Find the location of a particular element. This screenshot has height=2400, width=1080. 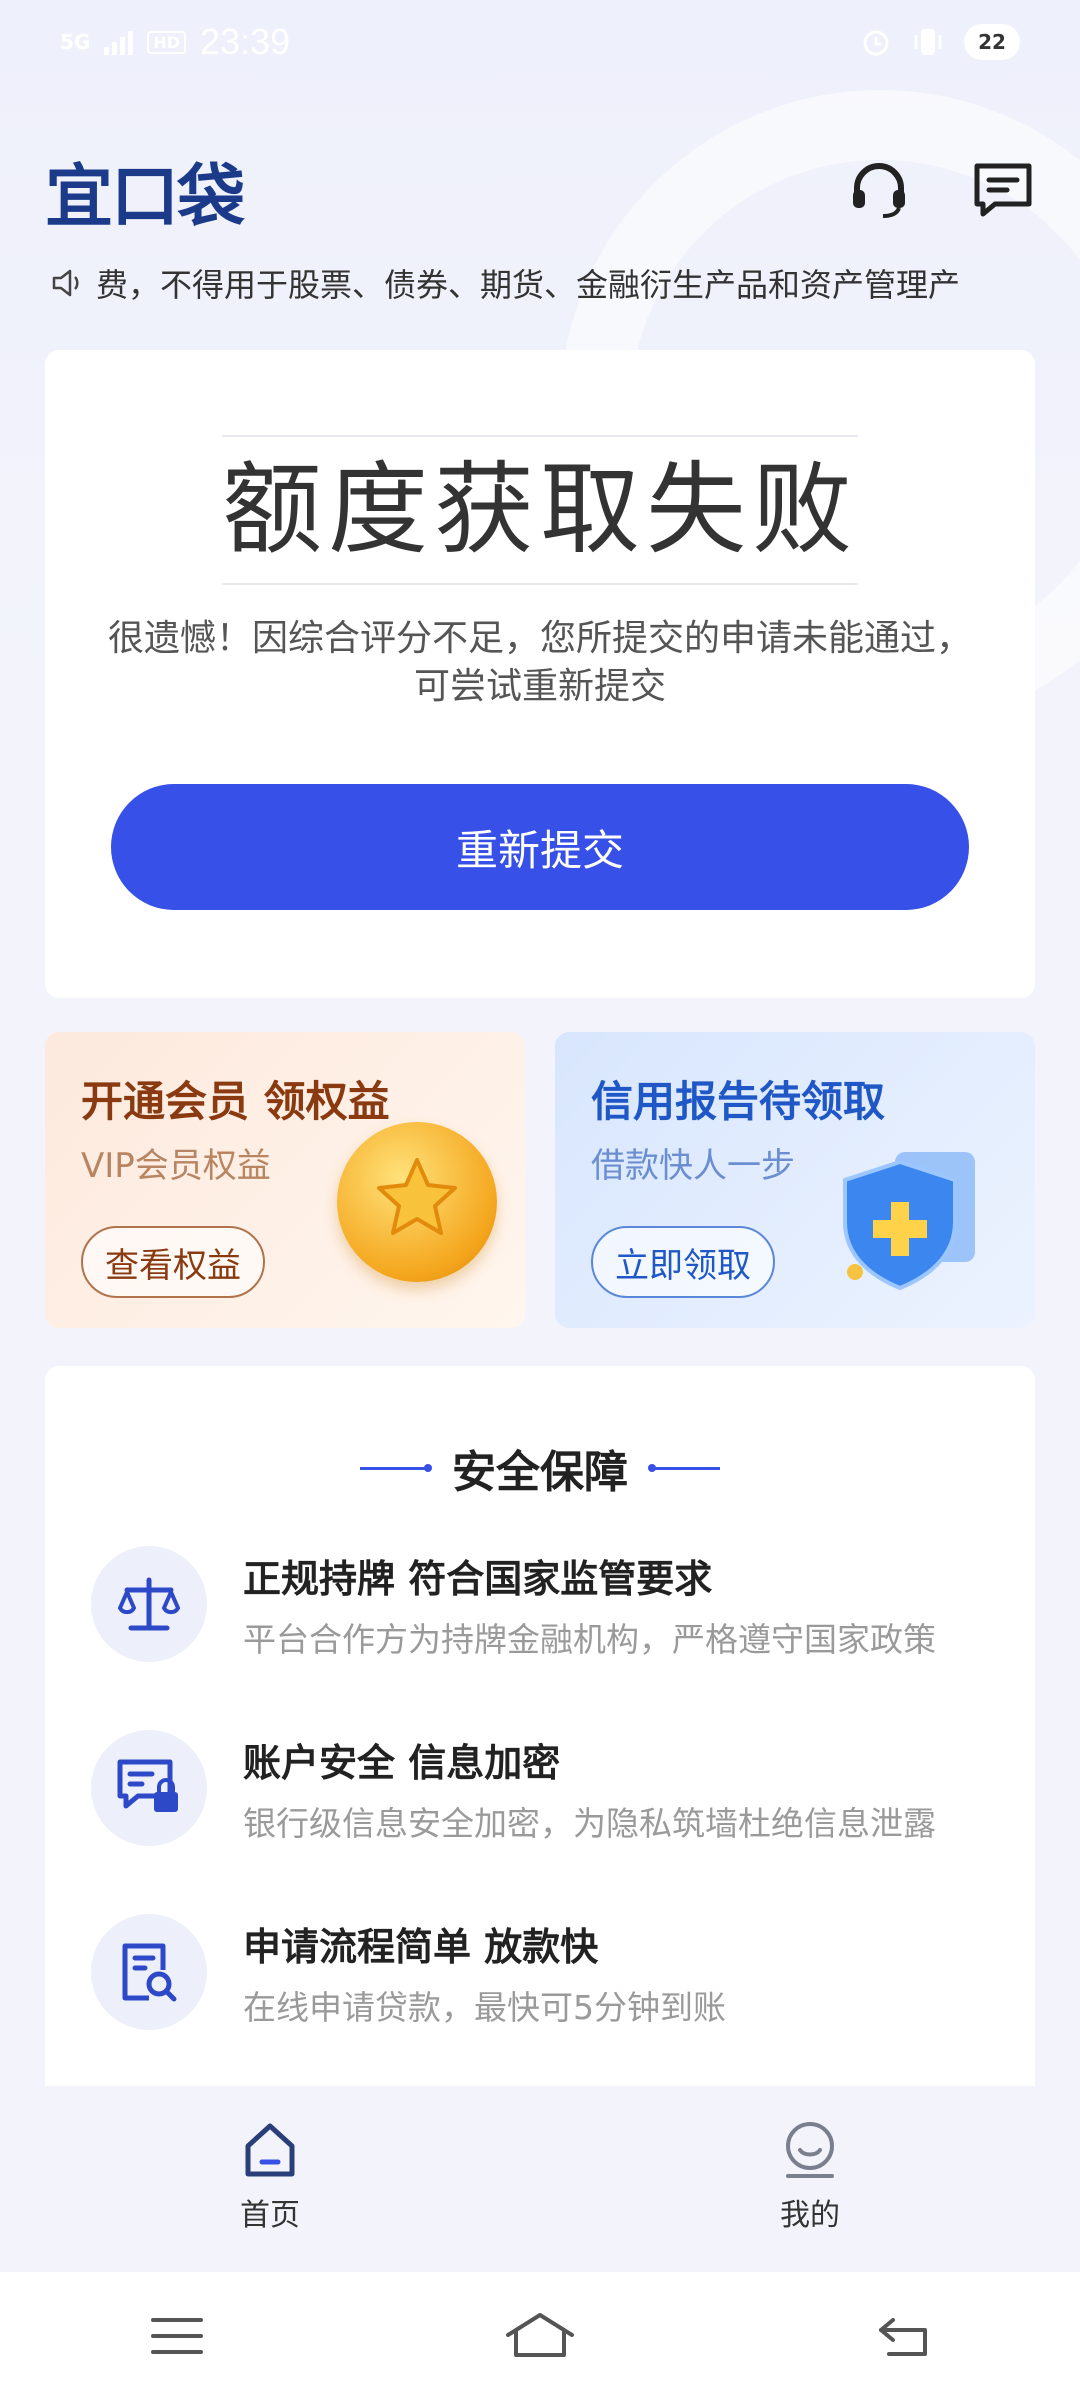

safety-heading: 安全保障 is located at coordinates (540, 1472).